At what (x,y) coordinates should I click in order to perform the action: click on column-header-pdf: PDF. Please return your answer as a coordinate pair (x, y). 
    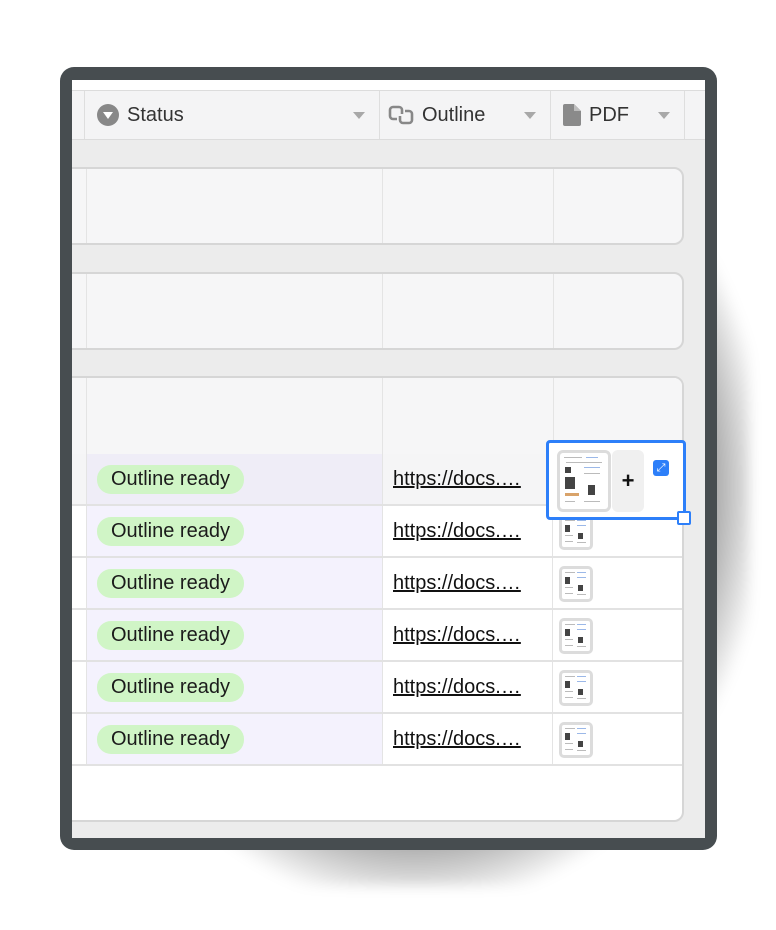
    Looking at the image, I should click on (617, 115).